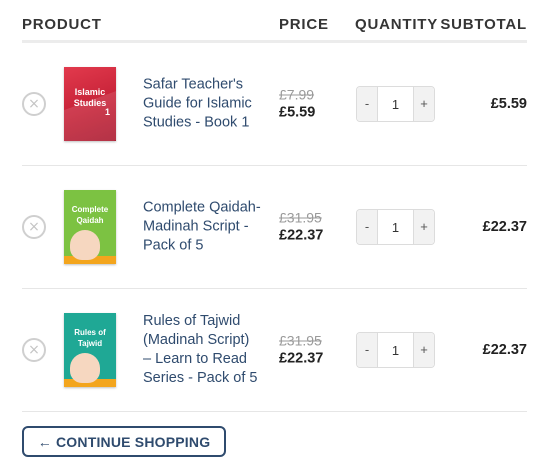 This screenshot has width=554, height=470. I want to click on thumbnail-title: Rules of Tajwid, so click(90, 338).